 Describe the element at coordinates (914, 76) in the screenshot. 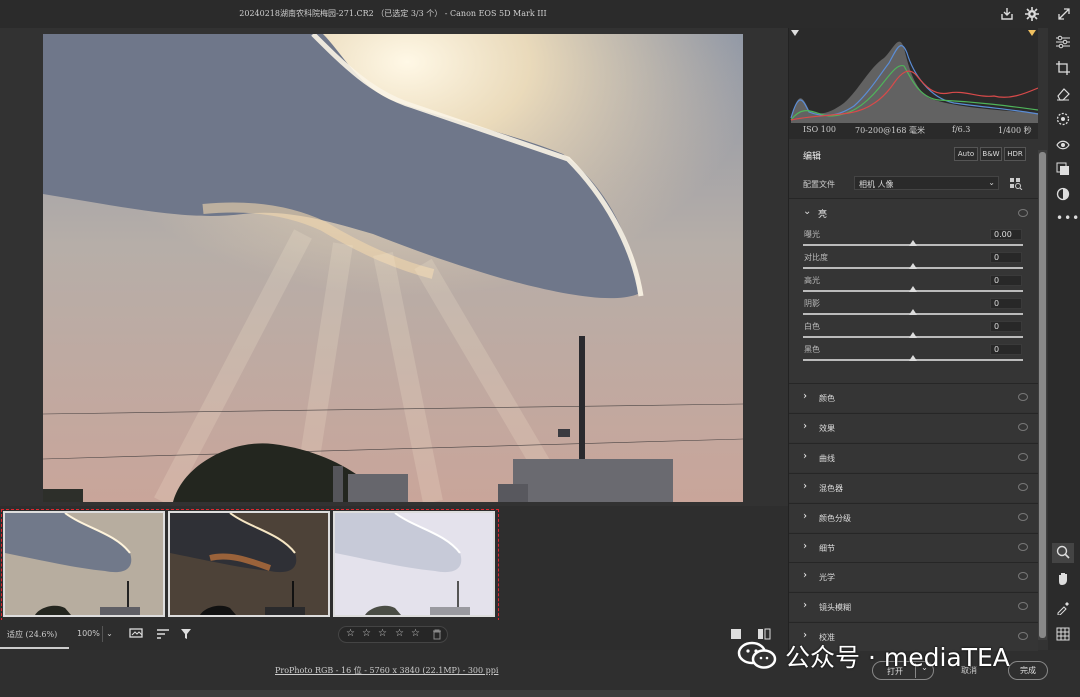

I see `histogram` at that location.